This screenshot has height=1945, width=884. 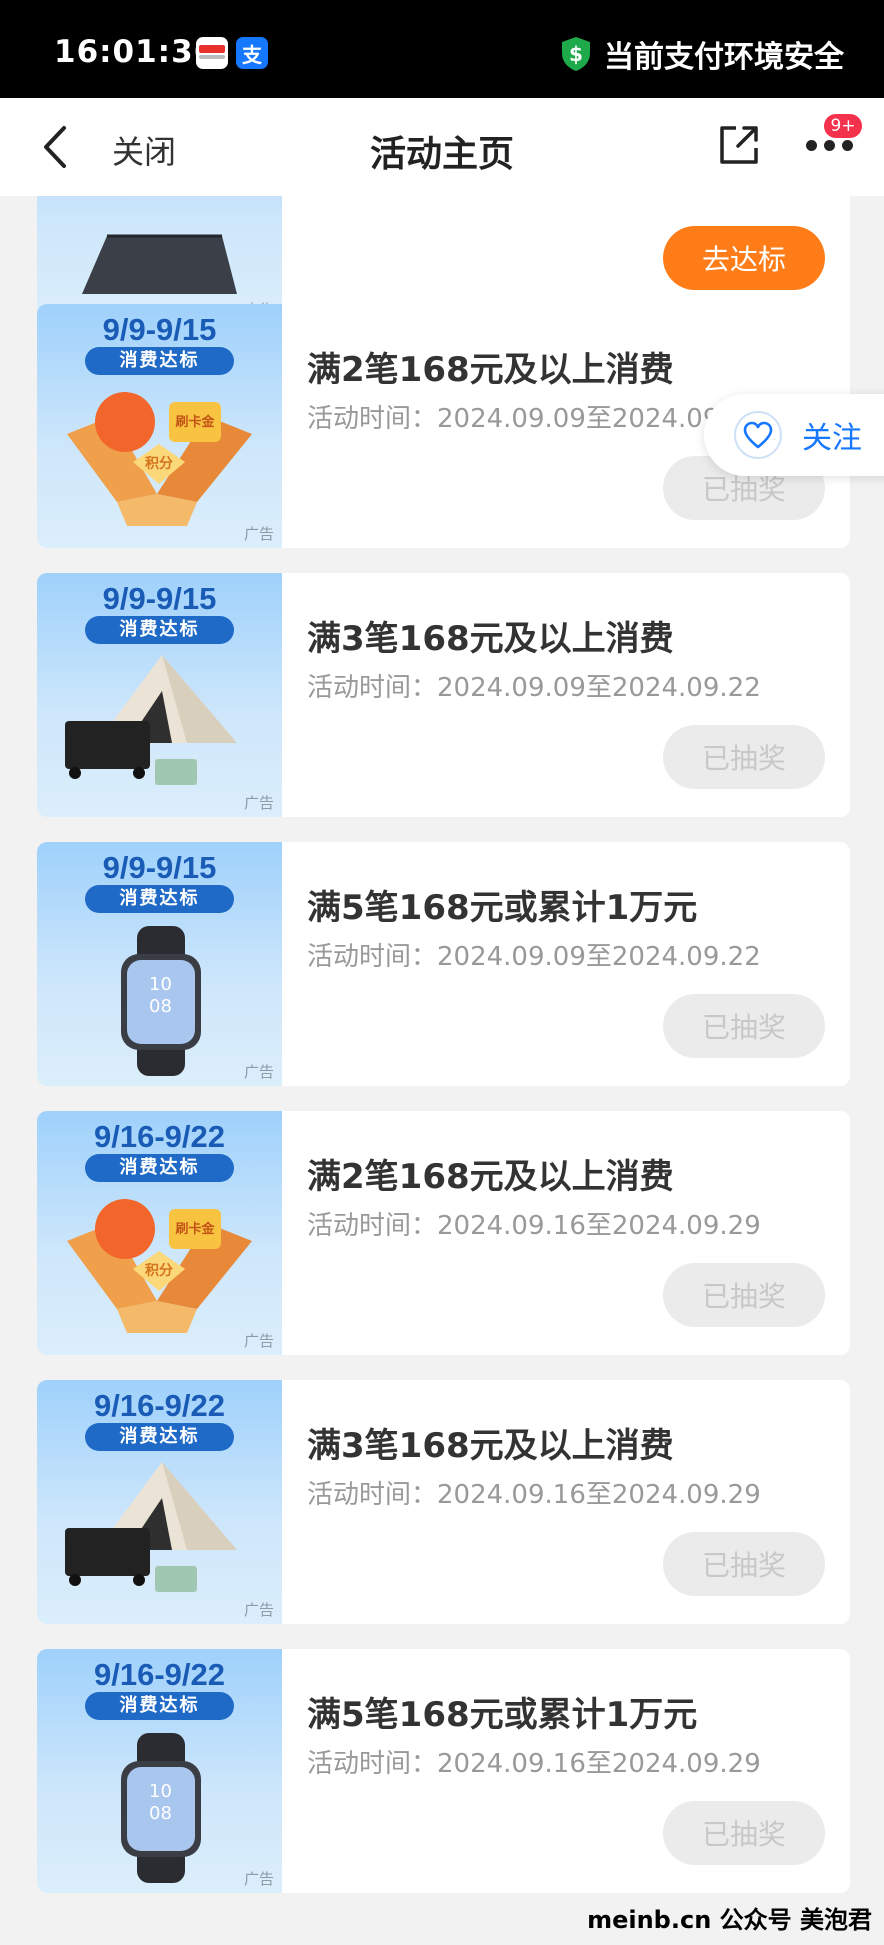 I want to click on status-bar: 16:01:36 支 $ 当前支付环境安全, so click(x=442, y=49).